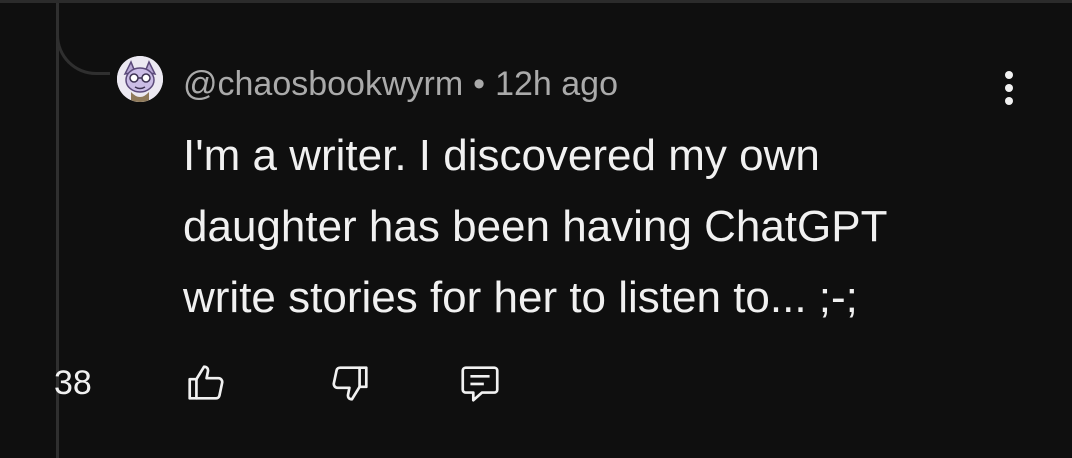 The height and width of the screenshot is (458, 1072). I want to click on author-handle: @chaosbookwyrm, so click(323, 84).